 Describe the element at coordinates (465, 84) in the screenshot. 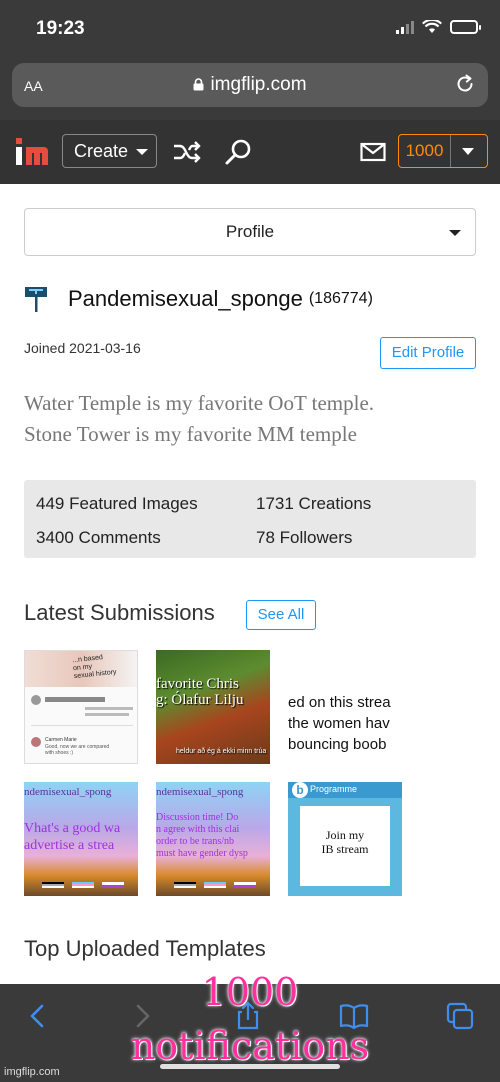

I see `reload-icon` at that location.